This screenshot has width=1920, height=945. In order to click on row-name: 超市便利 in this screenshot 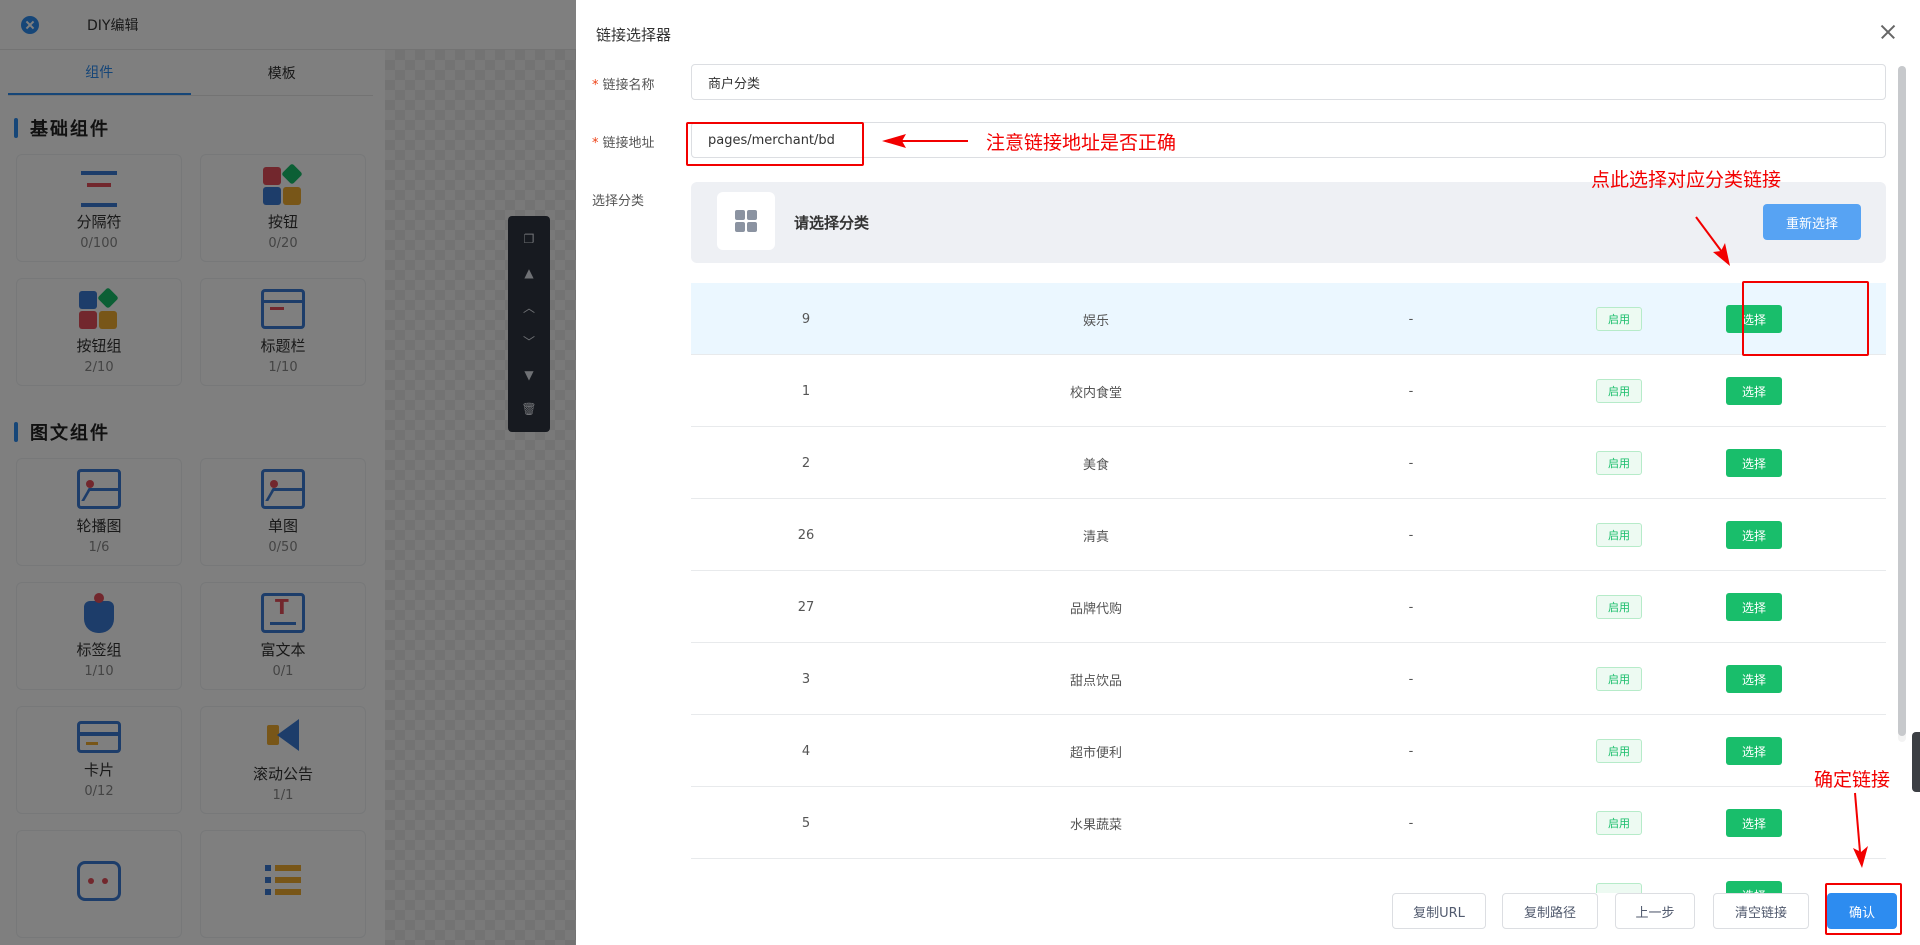, I will do `click(1095, 753)`.